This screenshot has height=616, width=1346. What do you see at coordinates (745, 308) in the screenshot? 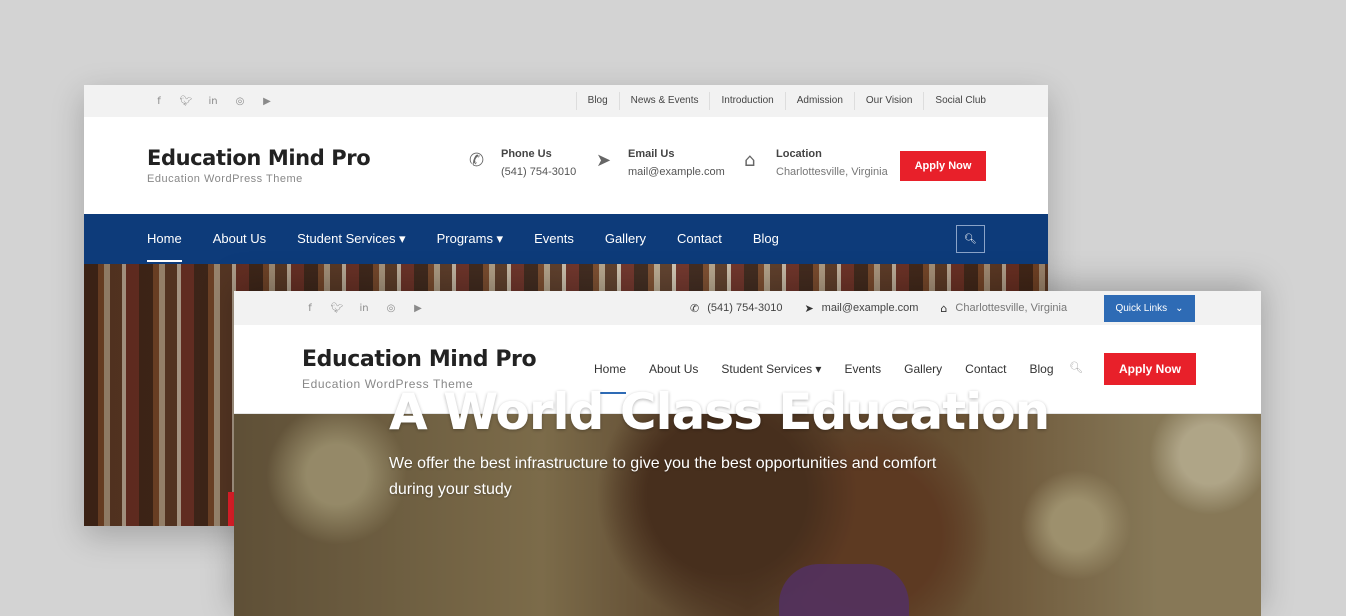
I see `front-phone-value: (541) 754-3010` at bounding box center [745, 308].